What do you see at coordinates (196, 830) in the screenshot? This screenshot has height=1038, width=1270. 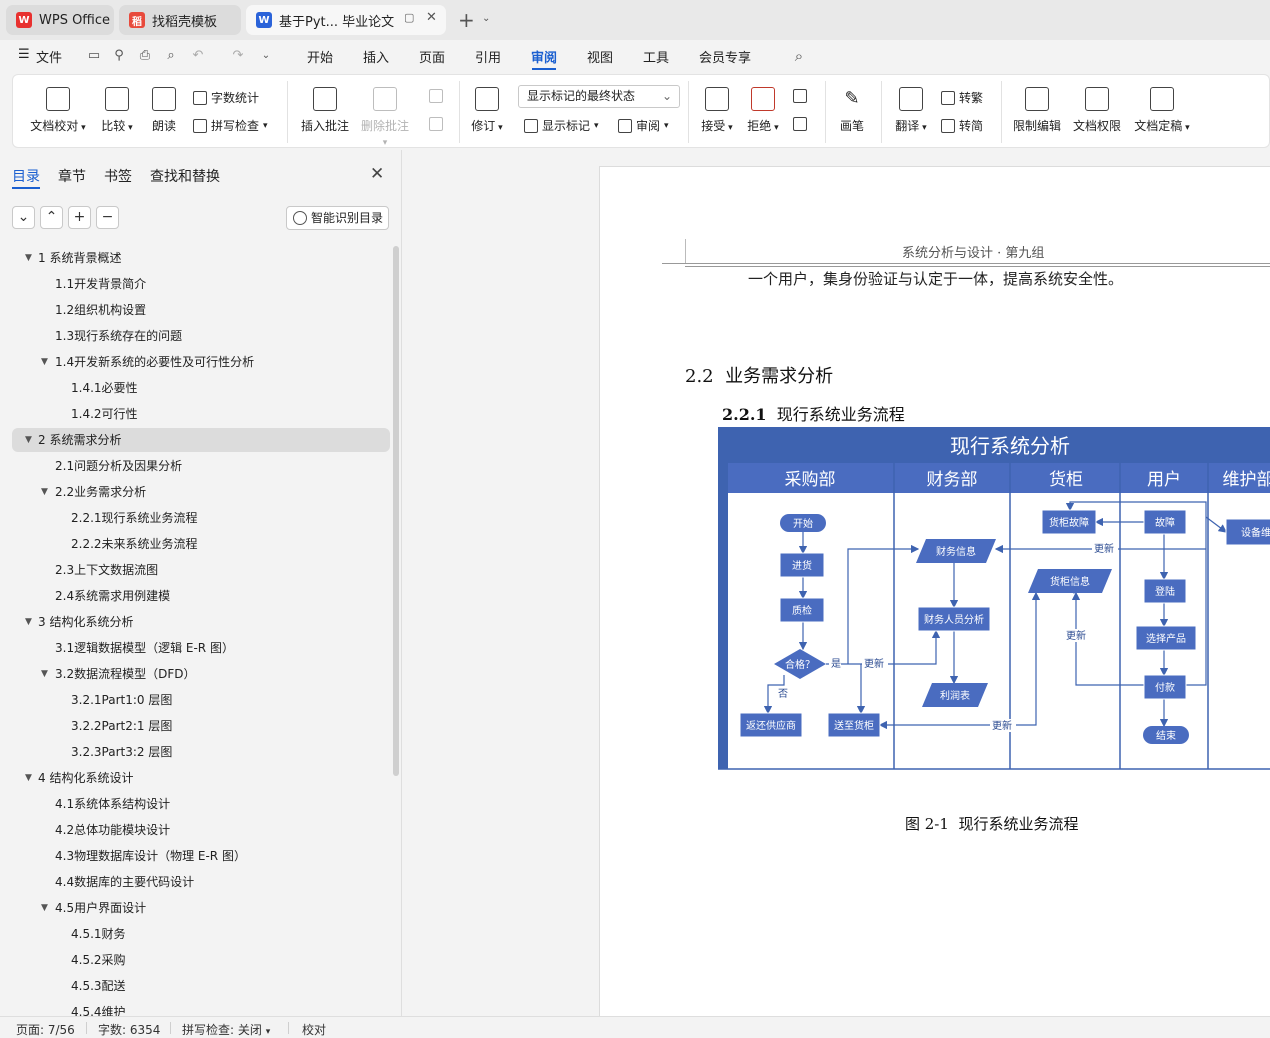 I see `toc-item: 4.2总体功能模块设计` at bounding box center [196, 830].